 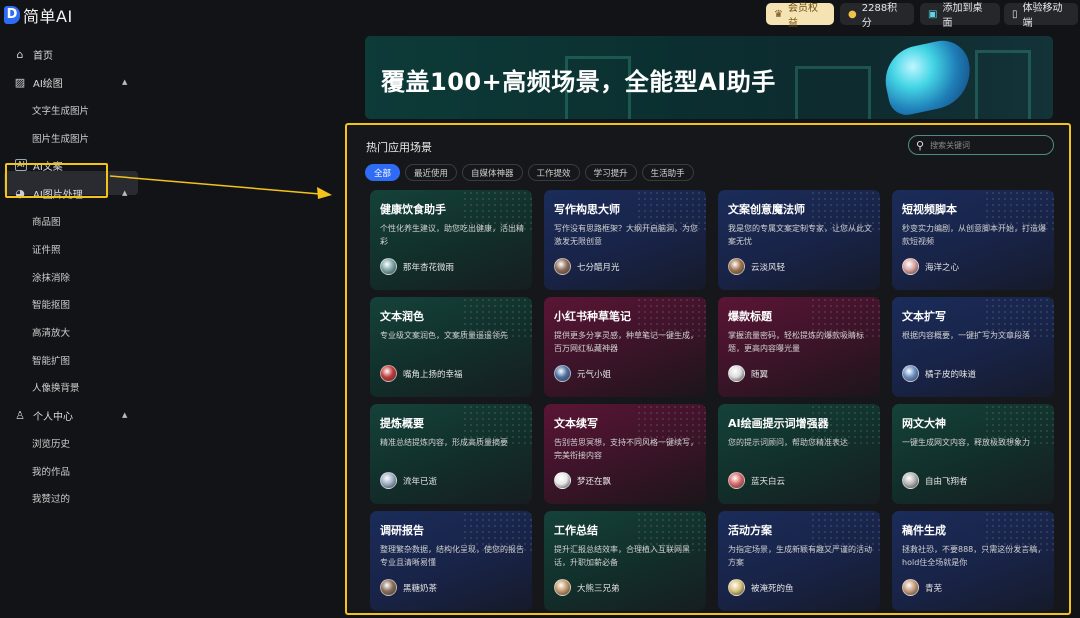 What do you see at coordinates (973, 240) in the screenshot?
I see `scenario-card: 短视频脚本 秒变实力编剧，从创意脚本开始，打造爆款短视频 海洋之心` at bounding box center [973, 240].